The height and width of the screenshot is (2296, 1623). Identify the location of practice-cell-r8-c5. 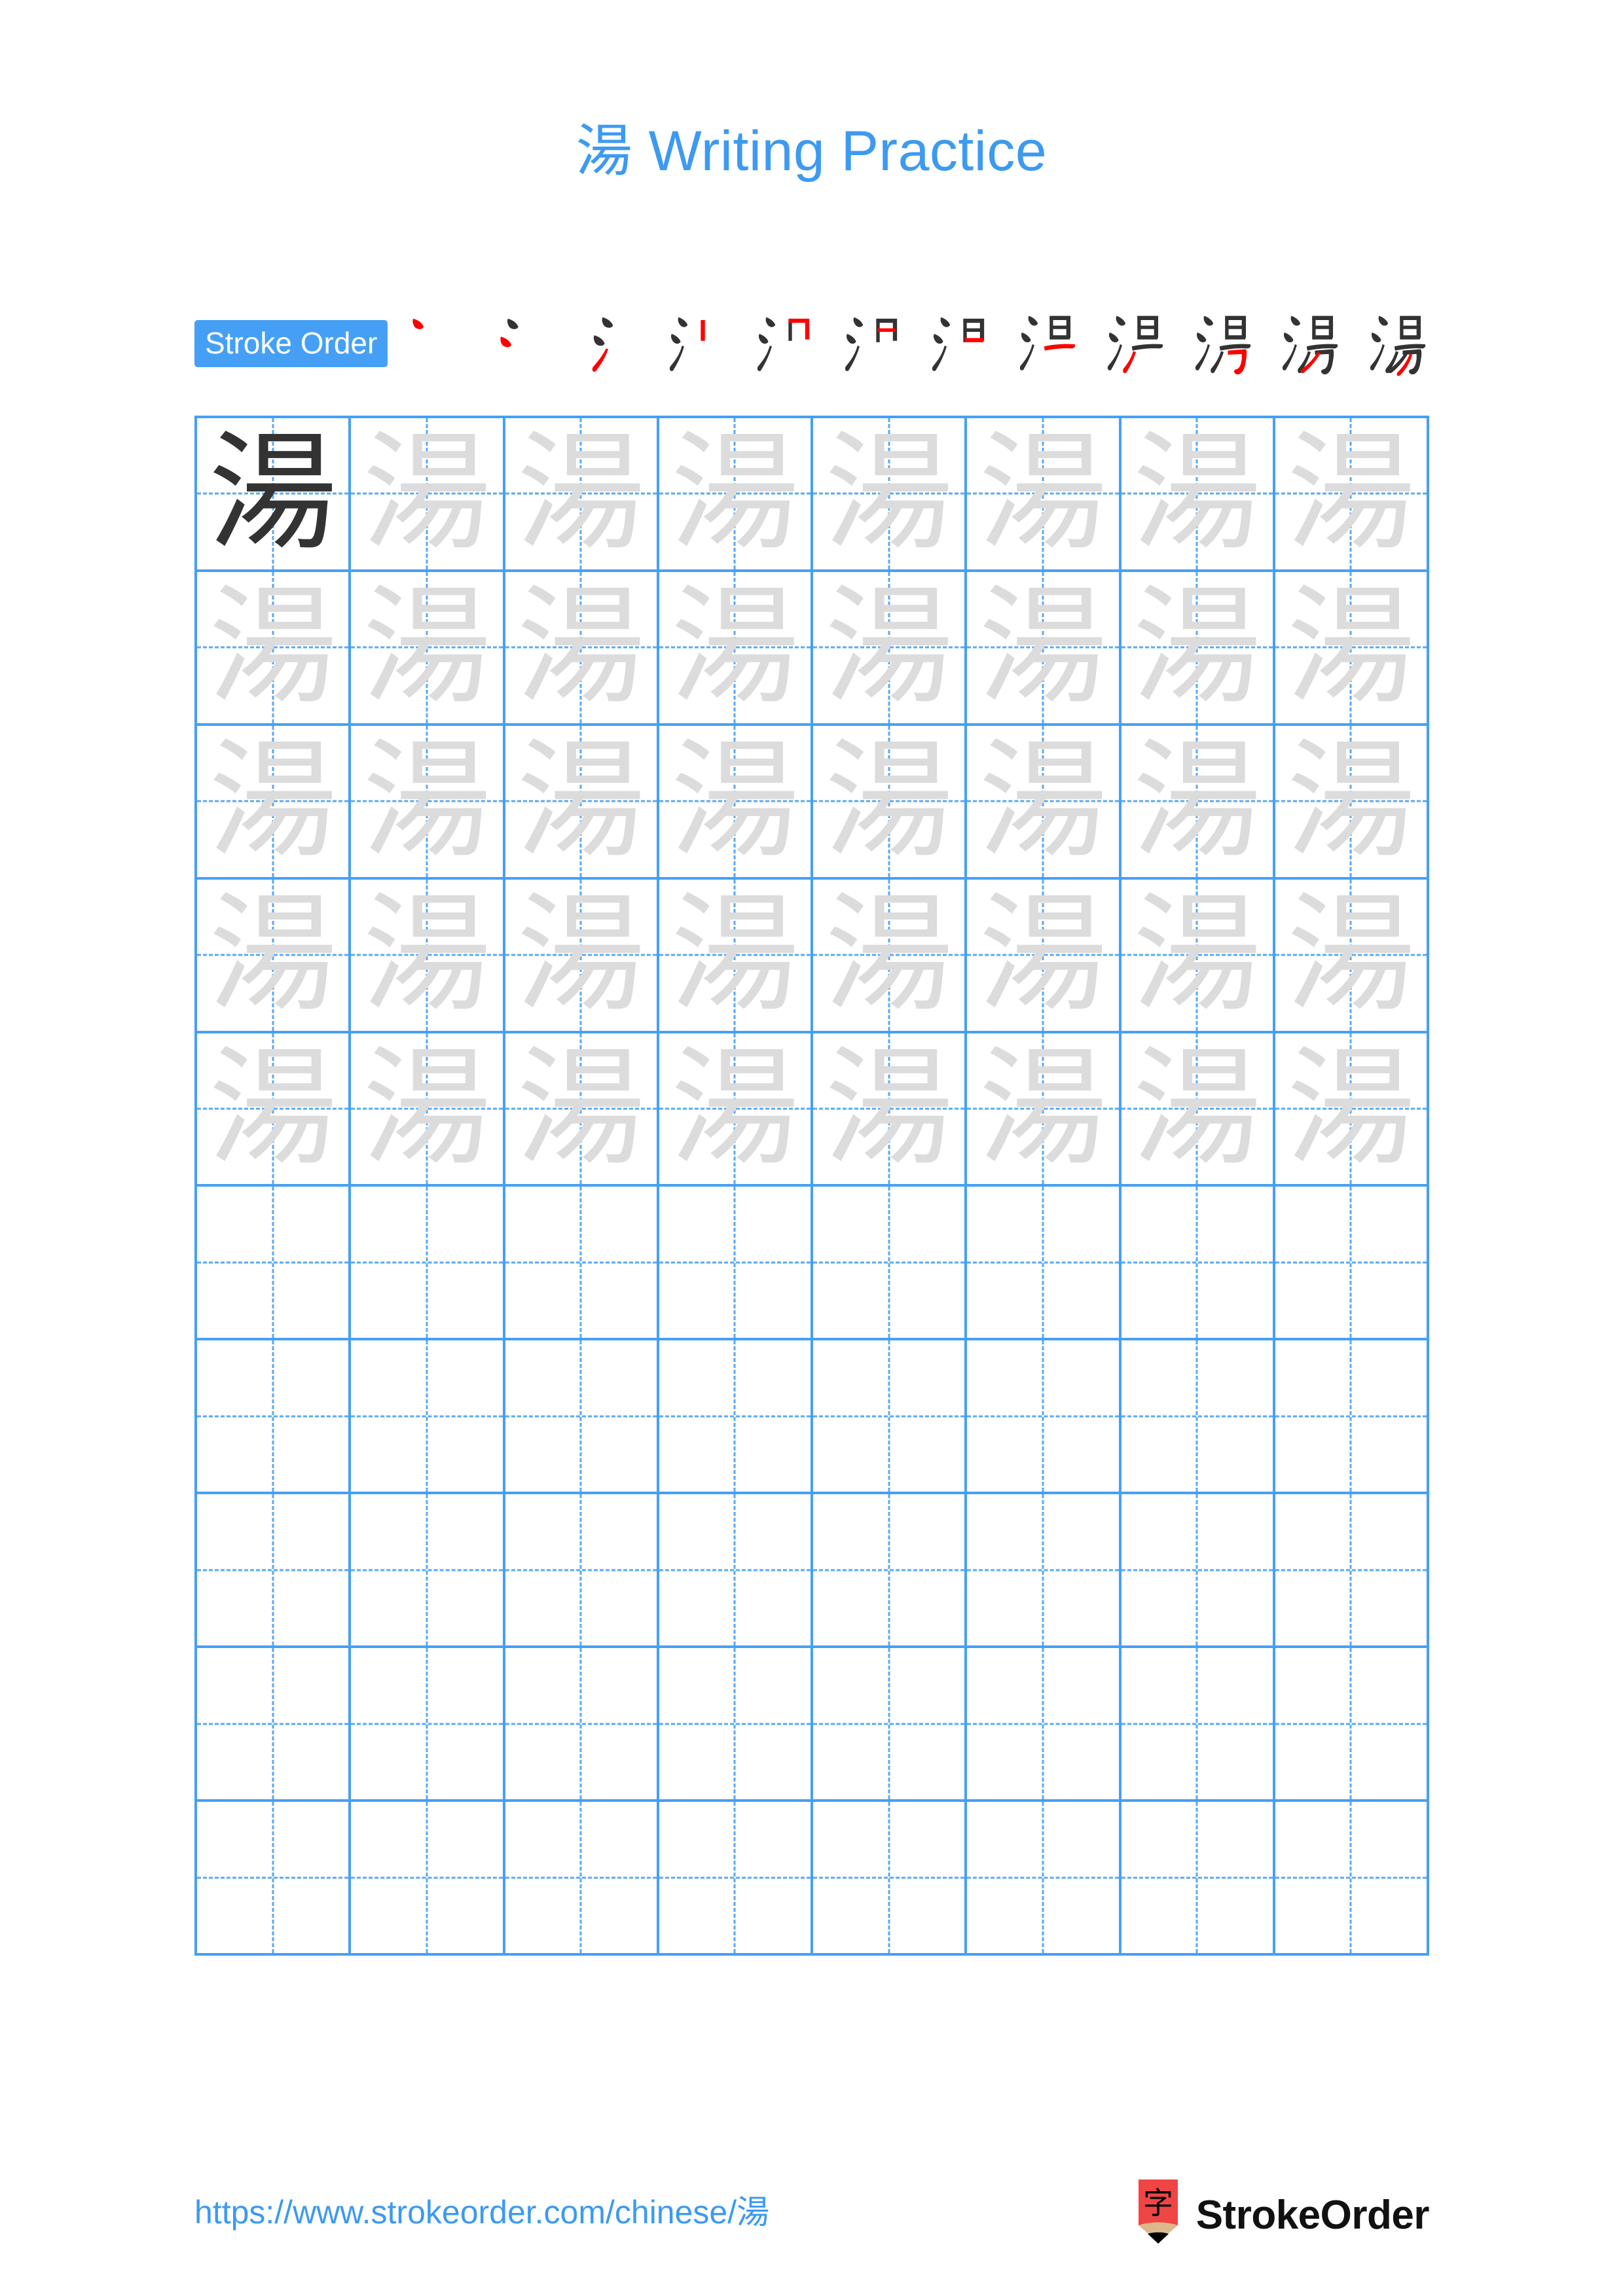
(890, 1572).